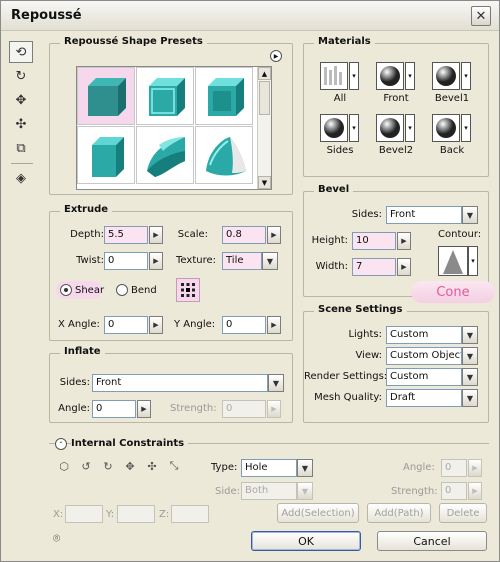 The width and height of the screenshot is (500, 562). I want to click on side-dropdown-icon: ▼, so click(305, 491).